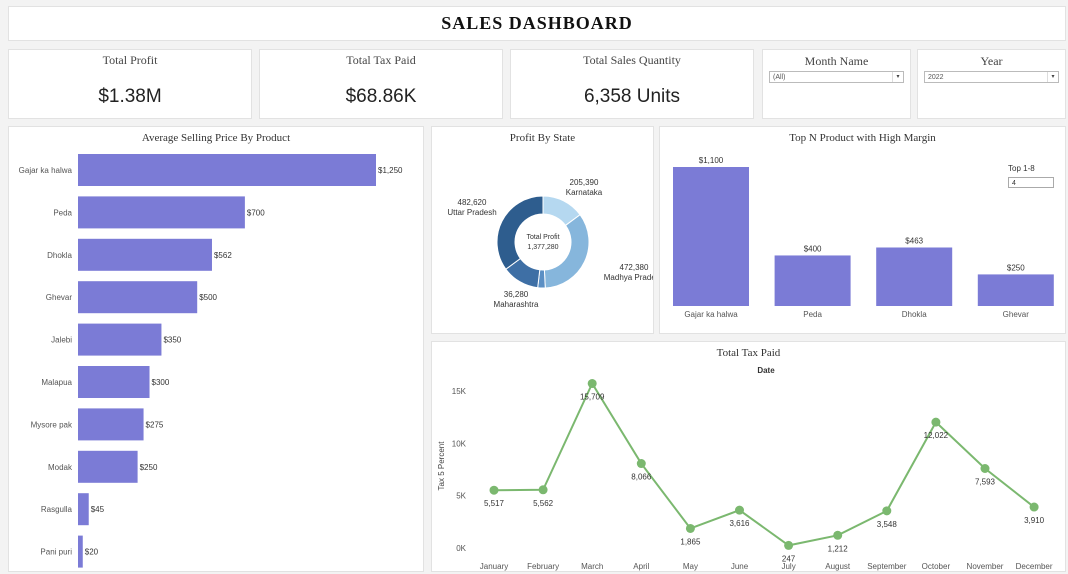 This screenshot has height=574, width=1068. Describe the element at coordinates (516, 304) in the screenshot. I see `slice-name-label: Maharashtra` at that location.